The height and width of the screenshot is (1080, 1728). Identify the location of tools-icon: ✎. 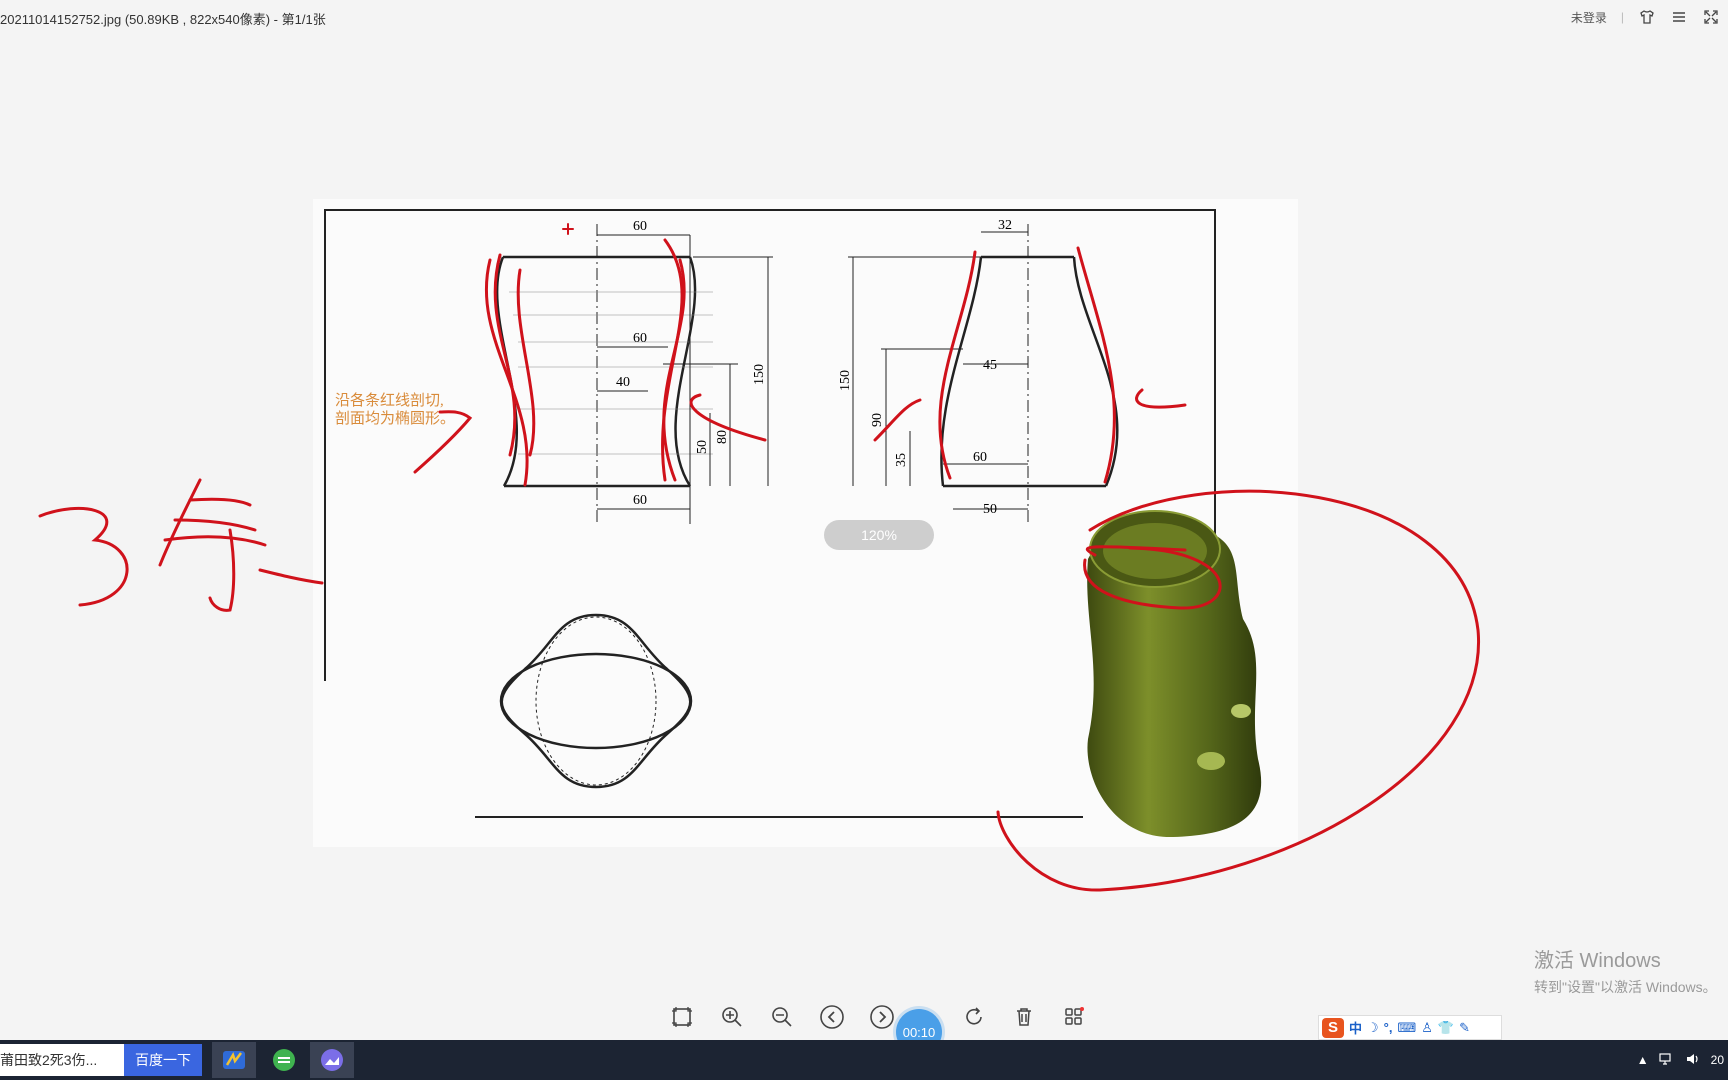
(1464, 1028).